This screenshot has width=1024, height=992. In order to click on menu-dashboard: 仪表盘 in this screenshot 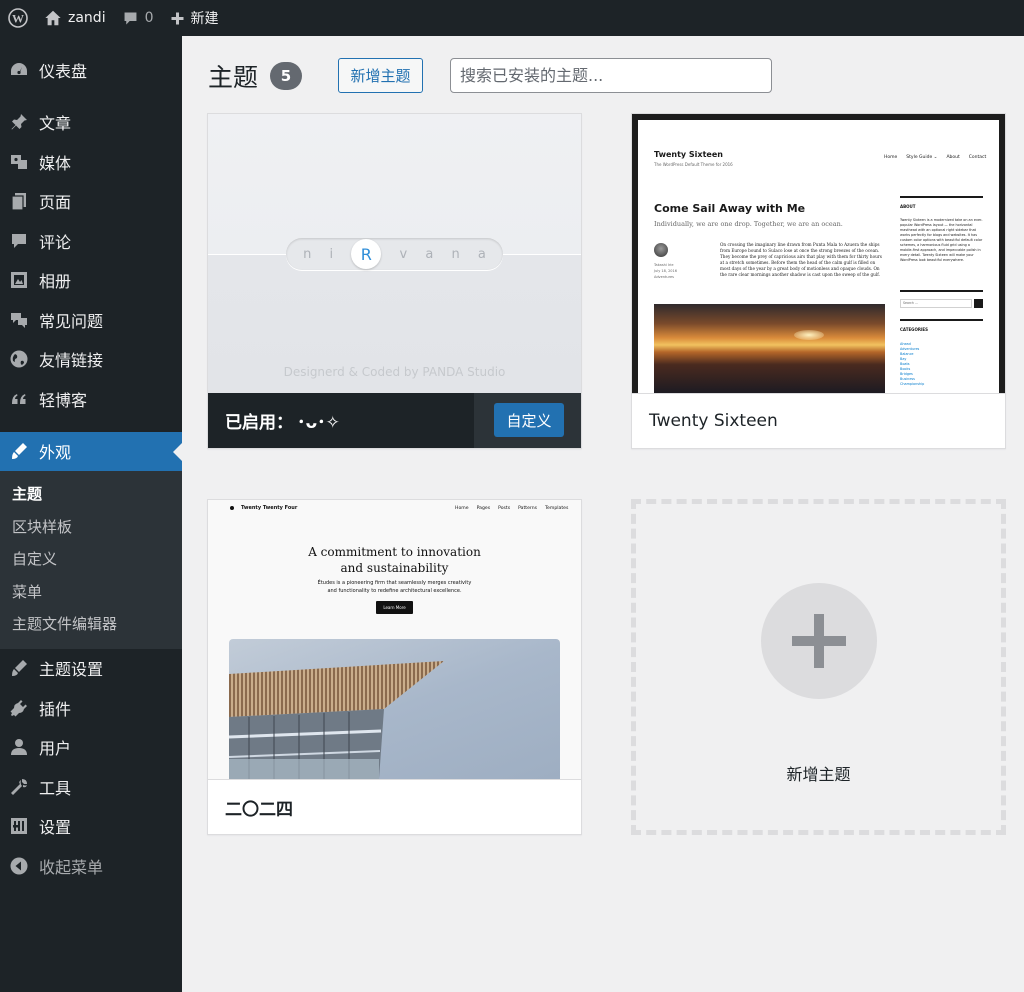, I will do `click(91, 70)`.